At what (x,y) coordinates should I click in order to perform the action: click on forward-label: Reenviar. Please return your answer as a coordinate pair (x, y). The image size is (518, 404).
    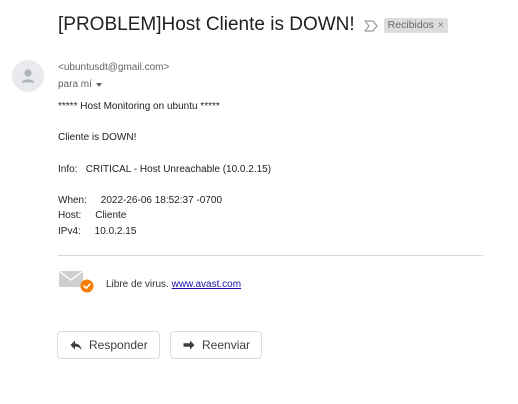
    Looking at the image, I should click on (226, 345).